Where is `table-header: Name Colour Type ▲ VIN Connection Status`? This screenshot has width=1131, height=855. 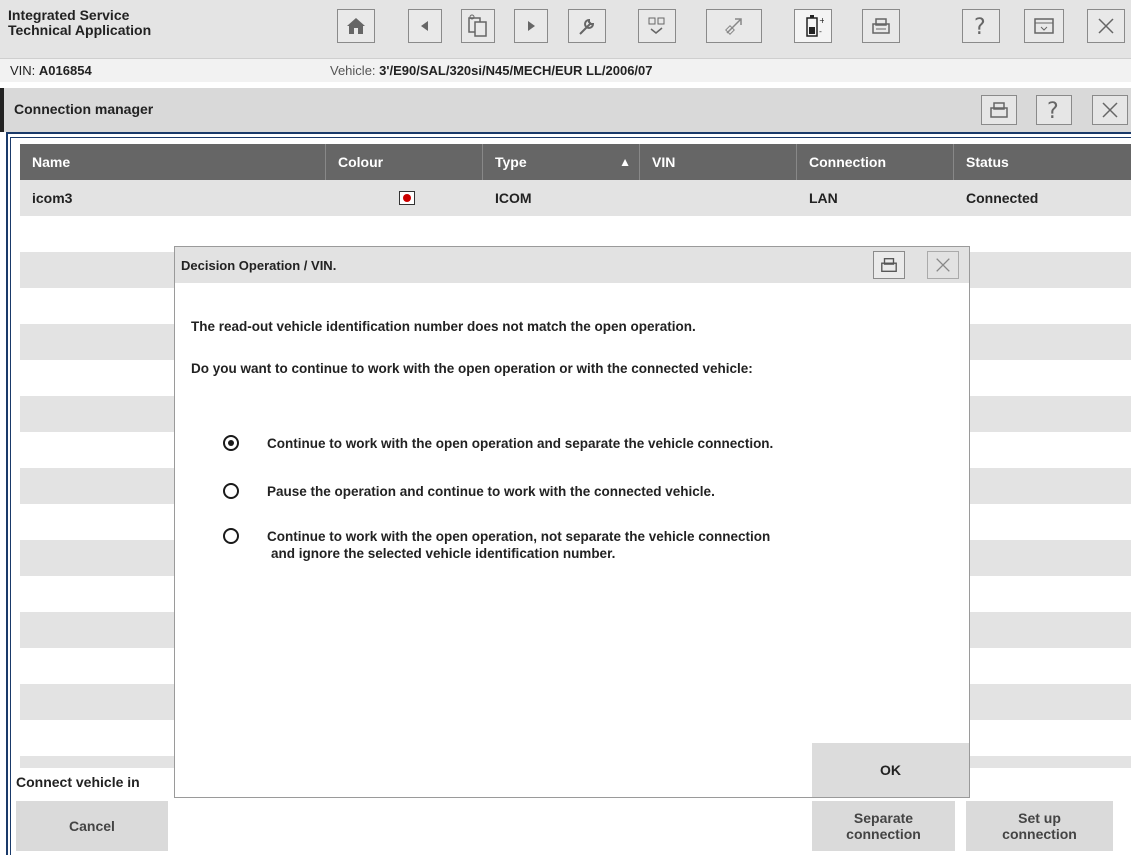 table-header: Name Colour Type ▲ VIN Connection Status is located at coordinates (575, 162).